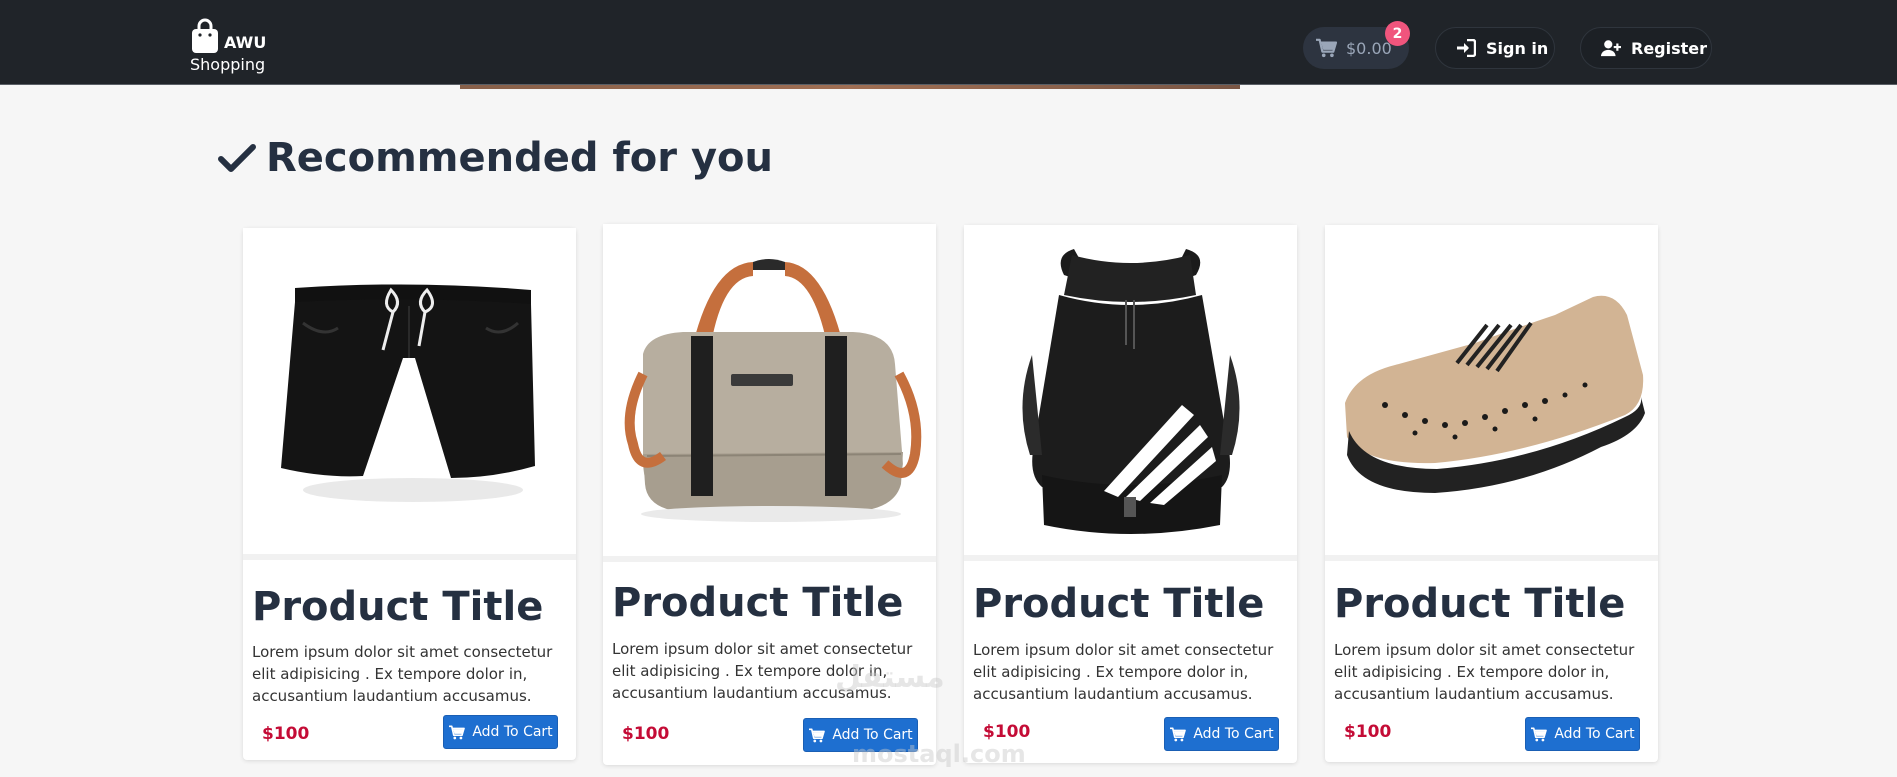  What do you see at coordinates (773, 390) in the screenshot?
I see `duffel-bag-image` at bounding box center [773, 390].